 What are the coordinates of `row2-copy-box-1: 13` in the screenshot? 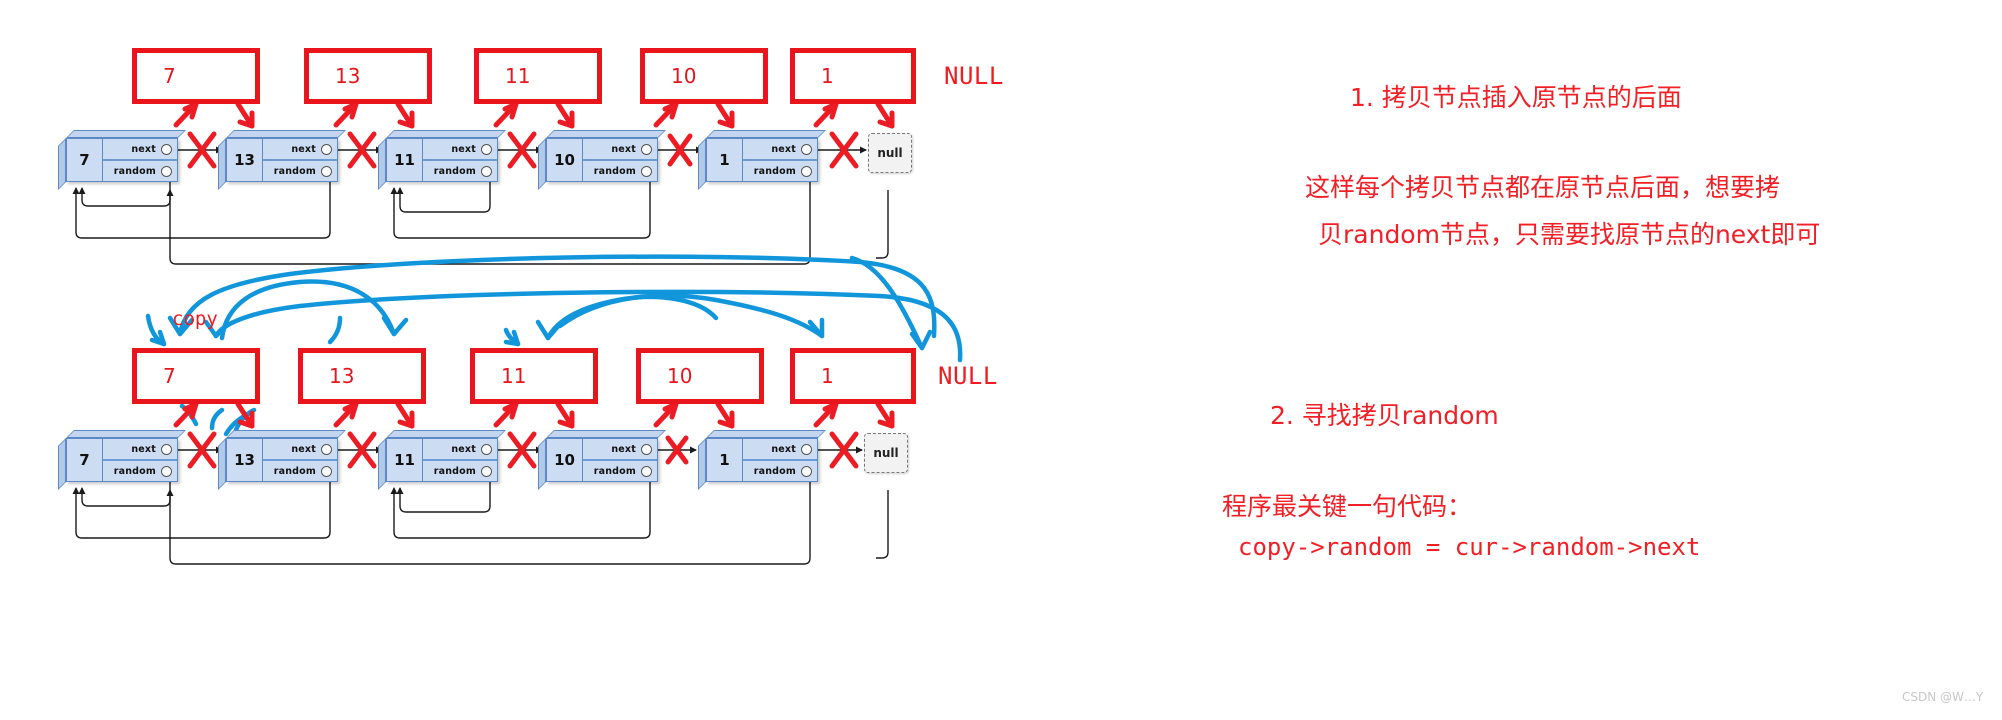 It's located at (362, 376).